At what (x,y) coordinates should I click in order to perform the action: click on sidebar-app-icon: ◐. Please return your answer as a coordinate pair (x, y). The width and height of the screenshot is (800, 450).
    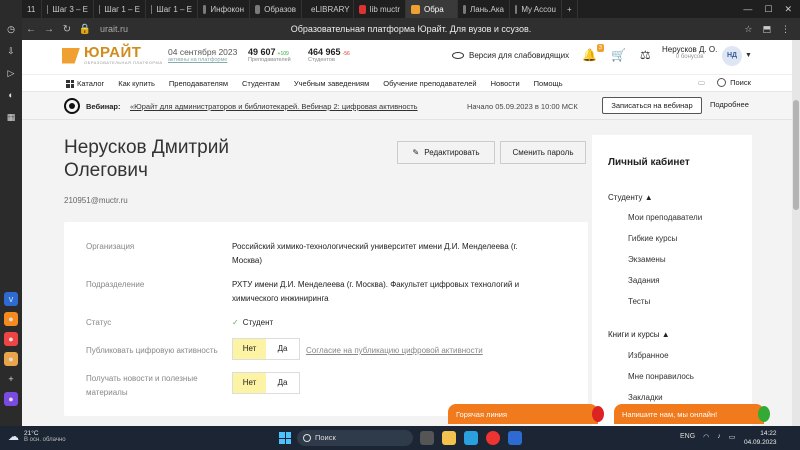
    Looking at the image, I should click on (11, 95).